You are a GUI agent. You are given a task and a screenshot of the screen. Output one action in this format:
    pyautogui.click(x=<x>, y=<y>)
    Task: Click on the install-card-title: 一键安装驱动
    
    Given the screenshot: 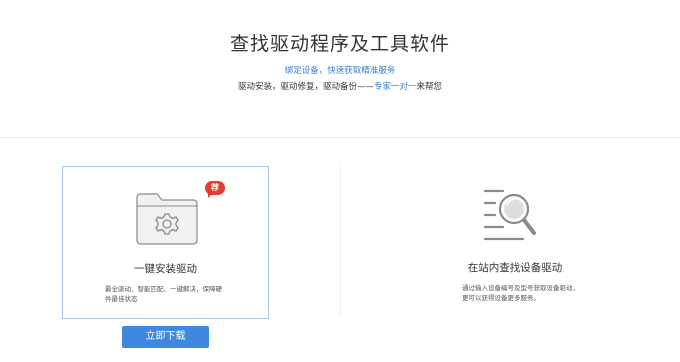 What is the action you would take?
    pyautogui.click(x=165, y=269)
    